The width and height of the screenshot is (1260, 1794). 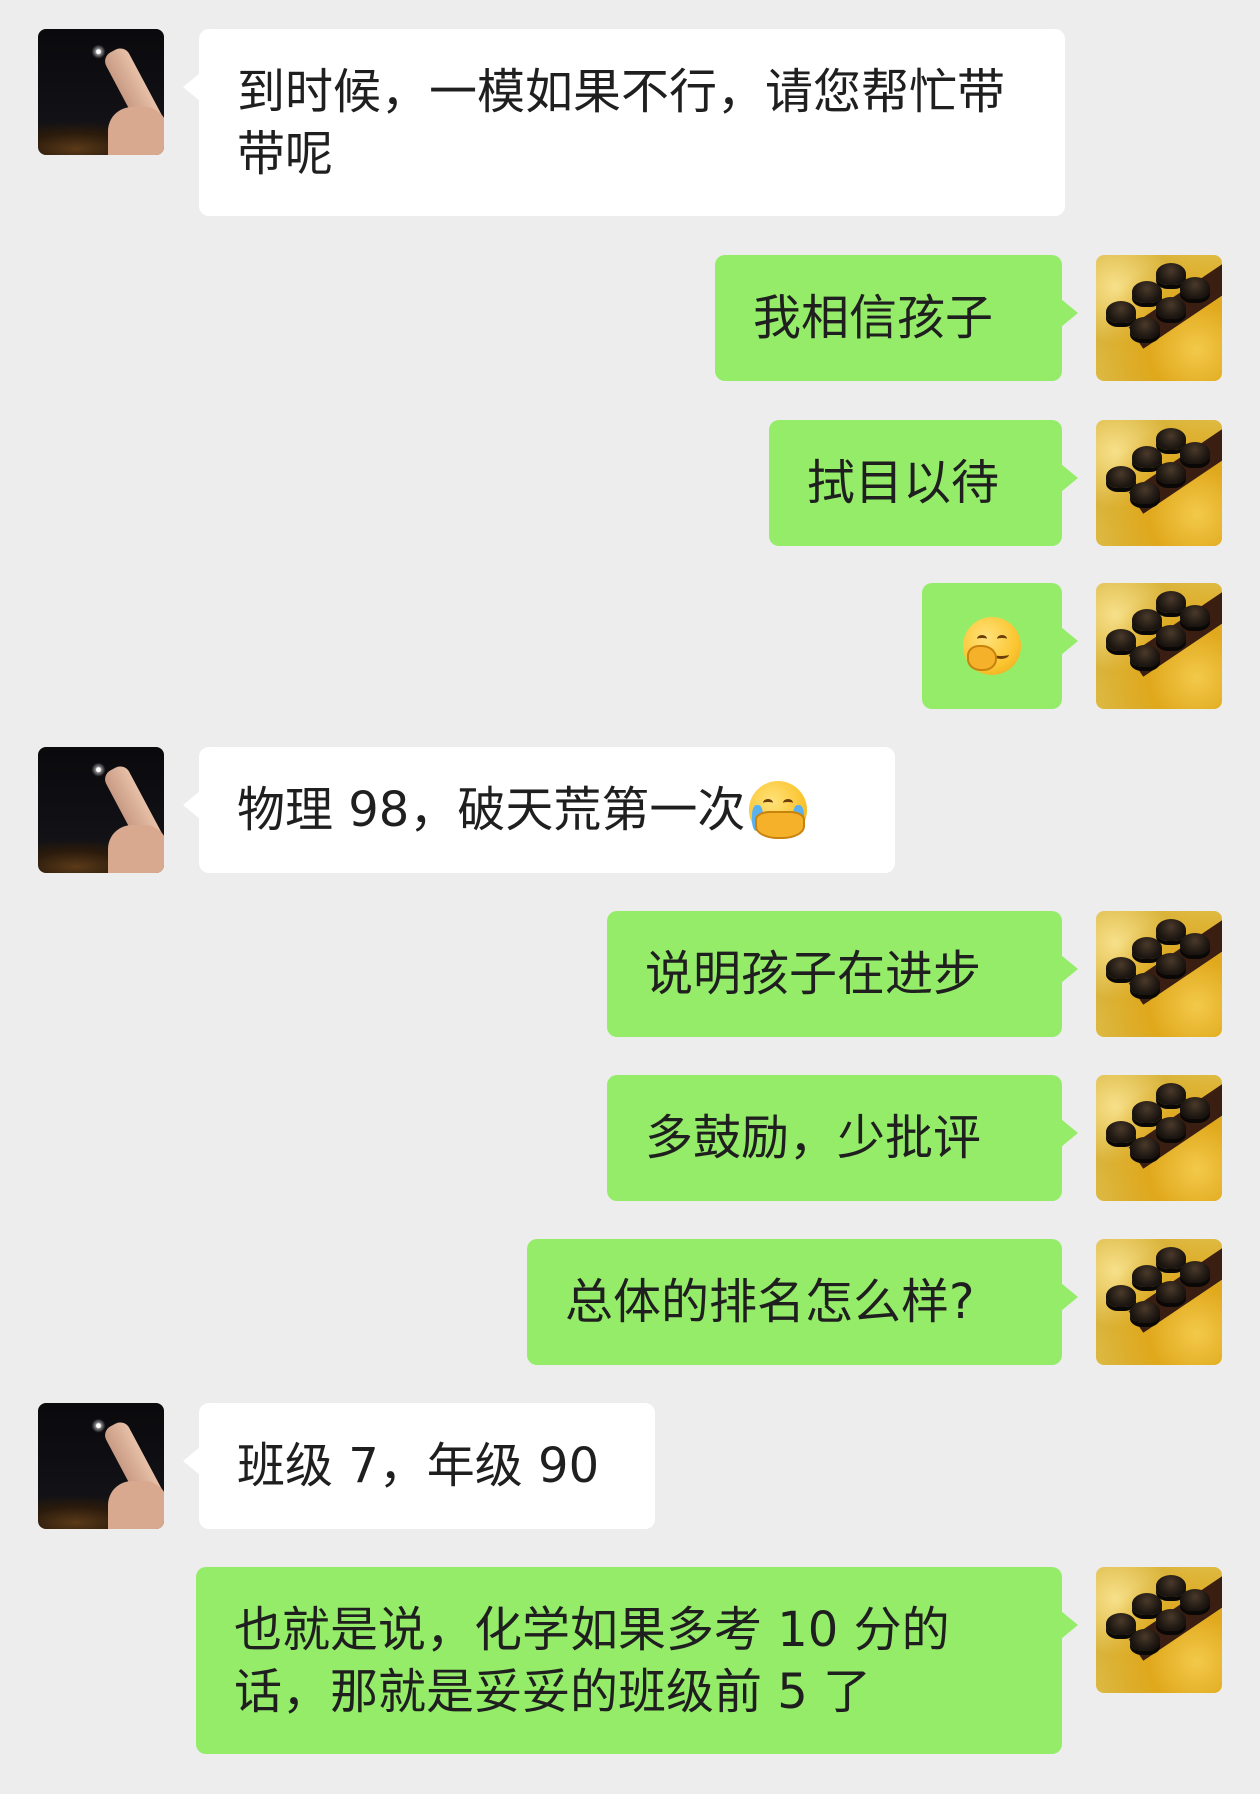 I want to click on message-bubble: 说明孩子在进步, so click(x=842, y=974).